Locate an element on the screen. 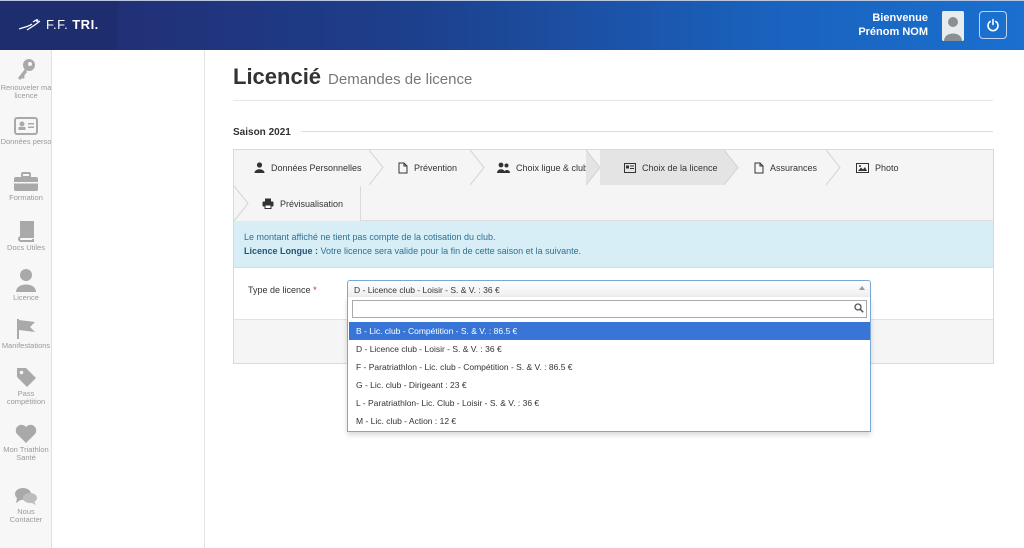 The height and width of the screenshot is (548, 1024). sidebar-item-label: Données perso is located at coordinates (26, 141).